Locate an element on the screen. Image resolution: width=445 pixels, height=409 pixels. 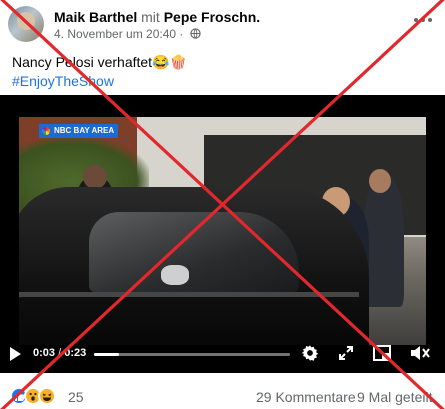
fullscreen-icon is located at coordinates (346, 353).